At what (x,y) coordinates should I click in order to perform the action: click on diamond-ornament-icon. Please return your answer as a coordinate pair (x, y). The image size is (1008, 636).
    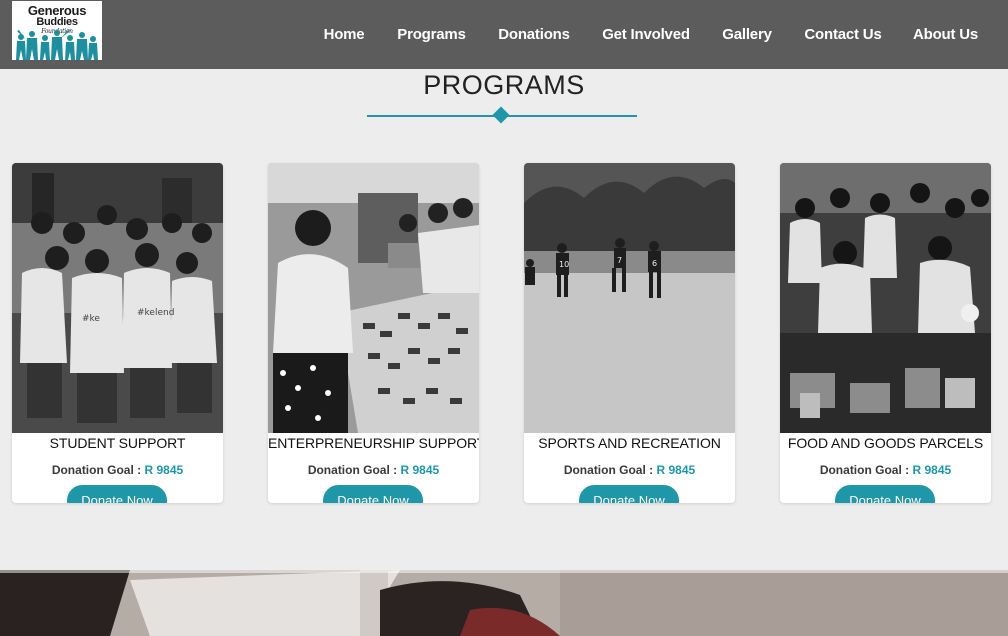
    Looking at the image, I should click on (501, 115).